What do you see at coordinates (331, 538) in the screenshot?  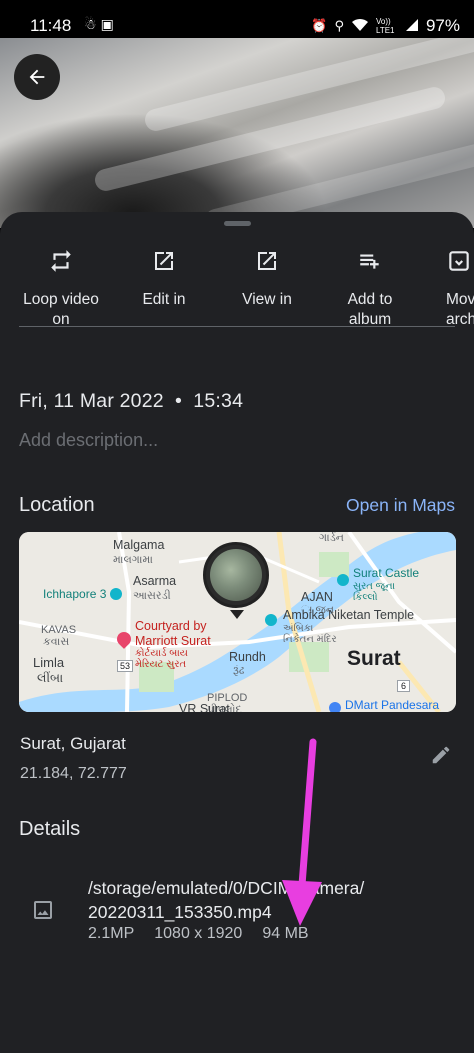 I see `map-label: ગાર્ડન` at bounding box center [331, 538].